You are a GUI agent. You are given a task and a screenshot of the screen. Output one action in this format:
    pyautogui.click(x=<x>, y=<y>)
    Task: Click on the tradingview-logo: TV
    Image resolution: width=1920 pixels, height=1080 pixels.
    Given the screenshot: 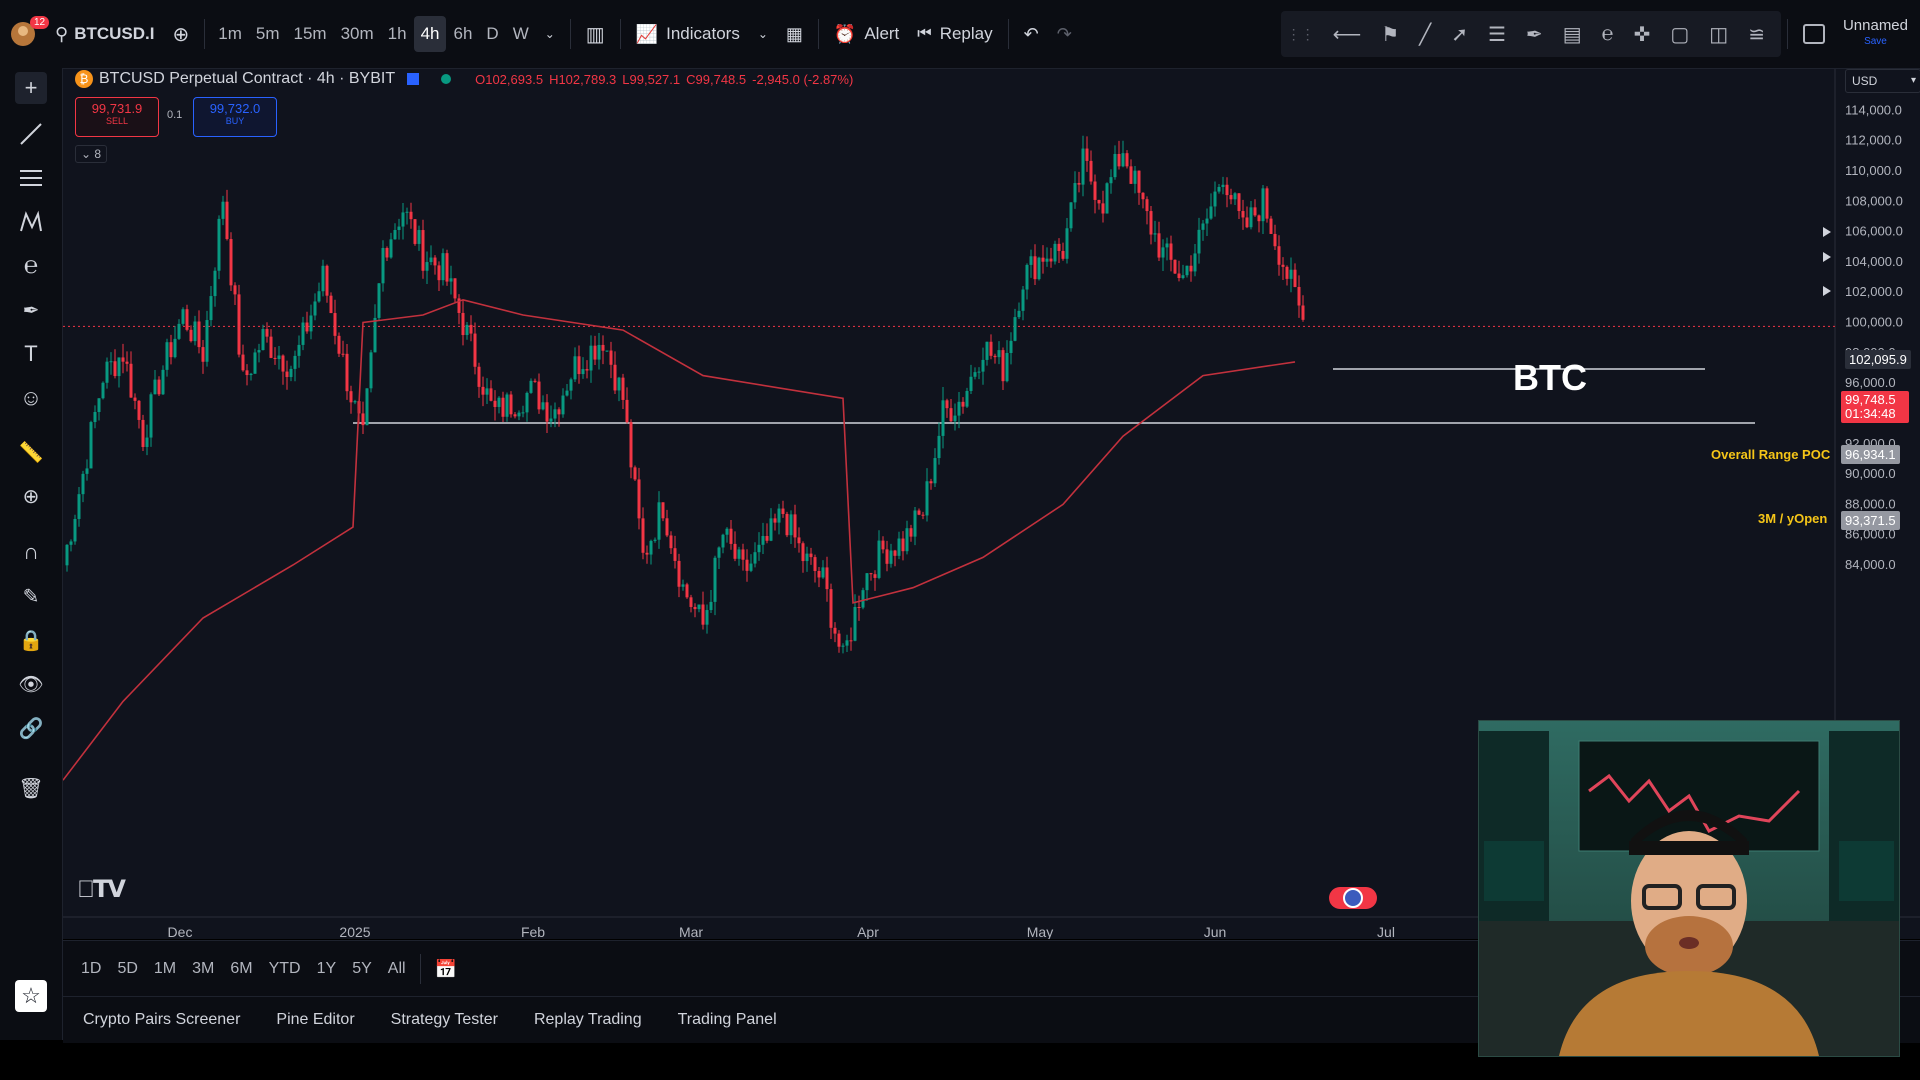 What is the action you would take?
    pyautogui.click(x=101, y=889)
    